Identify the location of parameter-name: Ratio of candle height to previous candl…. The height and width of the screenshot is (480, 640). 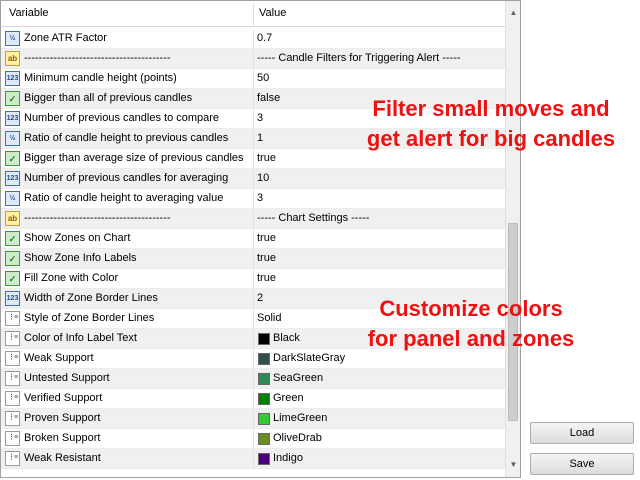
(126, 138).